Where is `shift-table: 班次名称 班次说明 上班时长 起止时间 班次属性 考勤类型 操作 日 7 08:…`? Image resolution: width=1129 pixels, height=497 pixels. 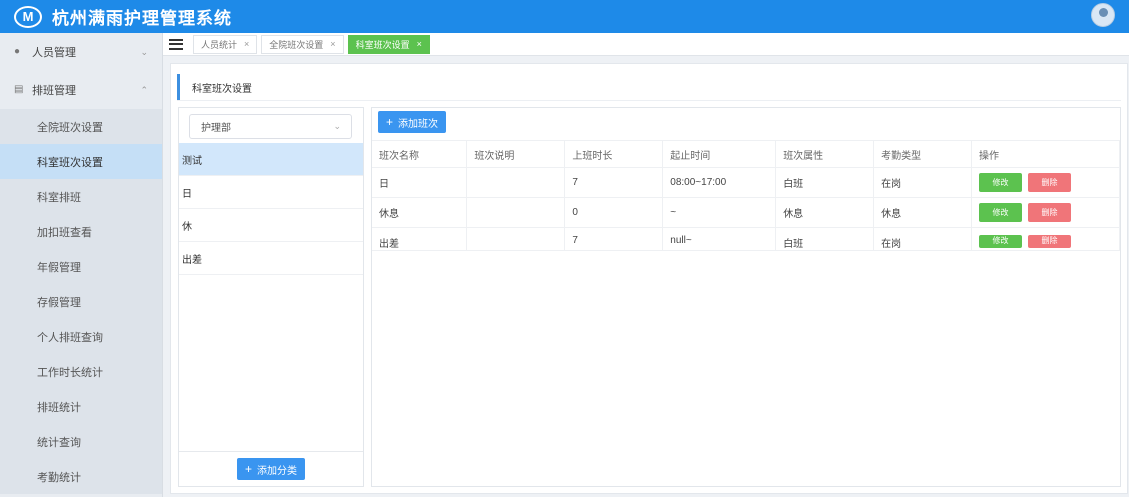 shift-table: 班次名称 班次说明 上班时长 起止时间 班次属性 考勤类型 操作 日 7 08:… is located at coordinates (746, 195).